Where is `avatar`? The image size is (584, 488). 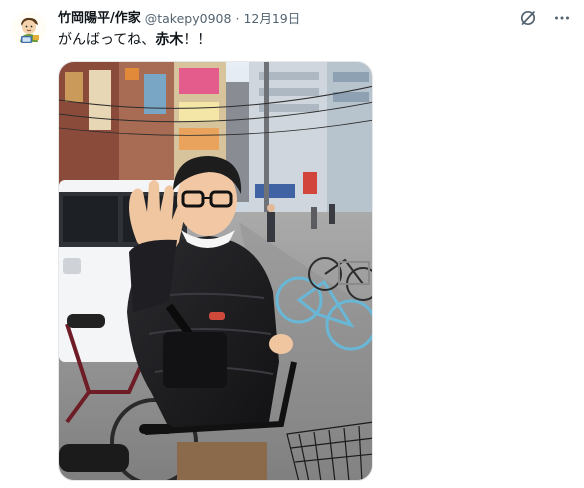 avatar is located at coordinates (29, 29).